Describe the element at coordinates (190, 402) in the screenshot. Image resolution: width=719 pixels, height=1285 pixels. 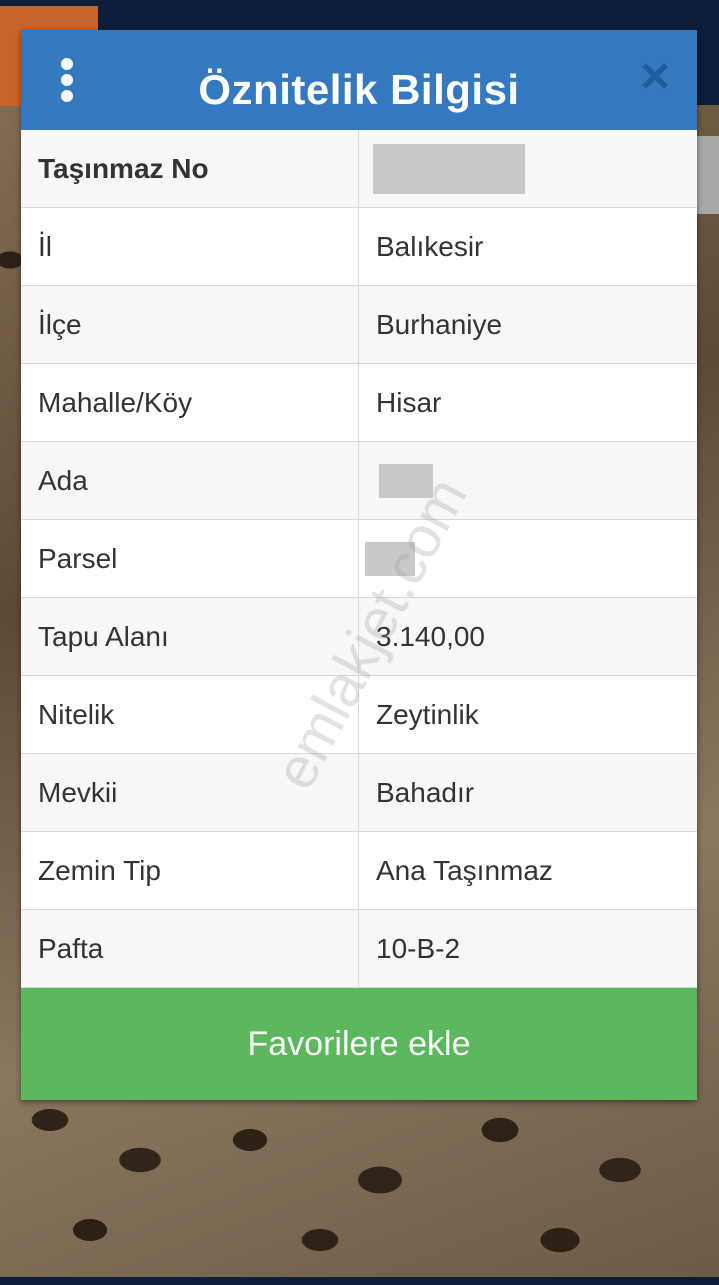
I see `row-key: Mahalle/Köy` at that location.